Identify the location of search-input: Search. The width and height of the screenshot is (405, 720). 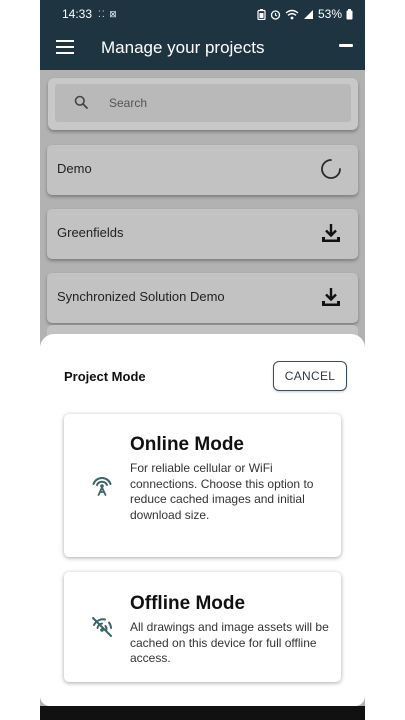
(203, 103).